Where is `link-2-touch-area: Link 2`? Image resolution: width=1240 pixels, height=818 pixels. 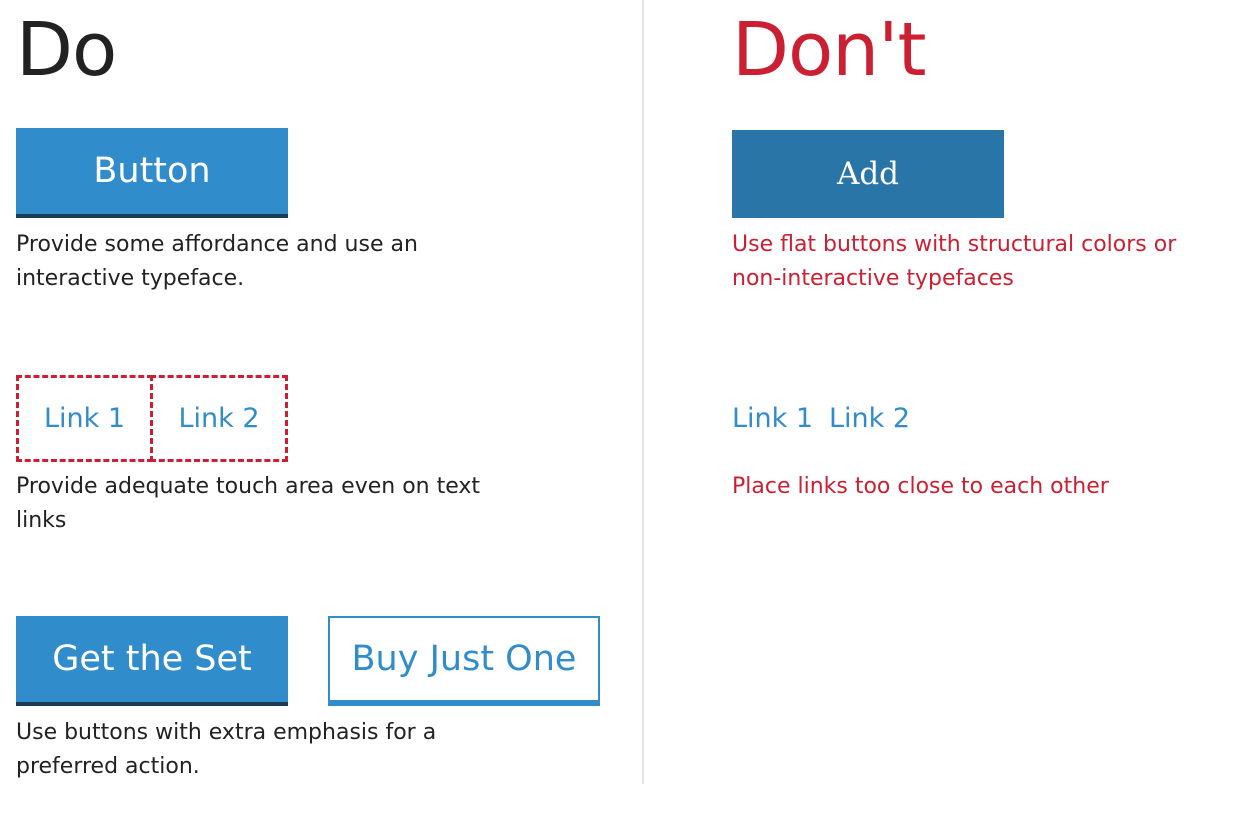 link-2-touch-area: Link 2 is located at coordinates (219, 418).